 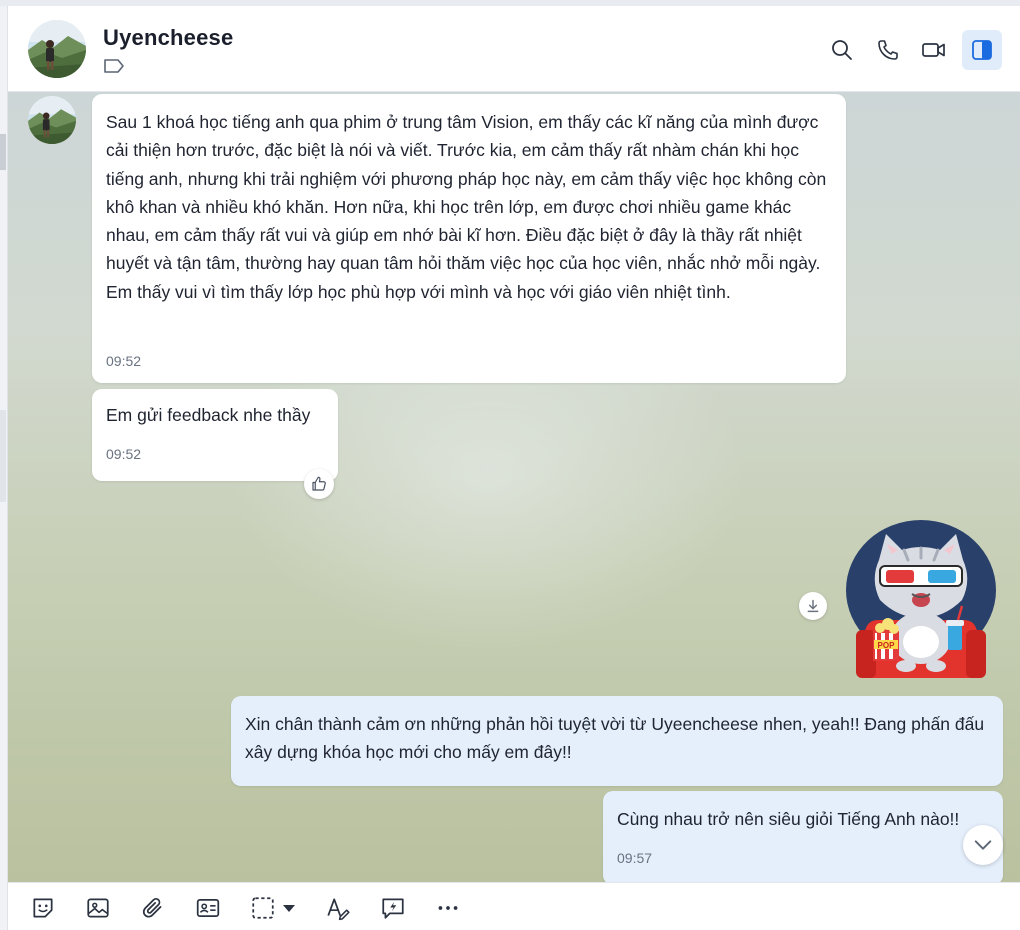 I want to click on sticker-icon, so click(x=43, y=908).